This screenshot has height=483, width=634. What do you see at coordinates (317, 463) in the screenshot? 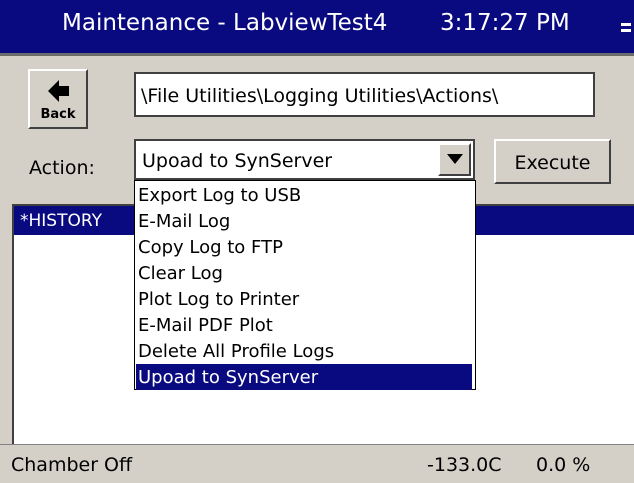
I see `status-bar: Chamber Off -133.0C 0.0 %` at bounding box center [317, 463].